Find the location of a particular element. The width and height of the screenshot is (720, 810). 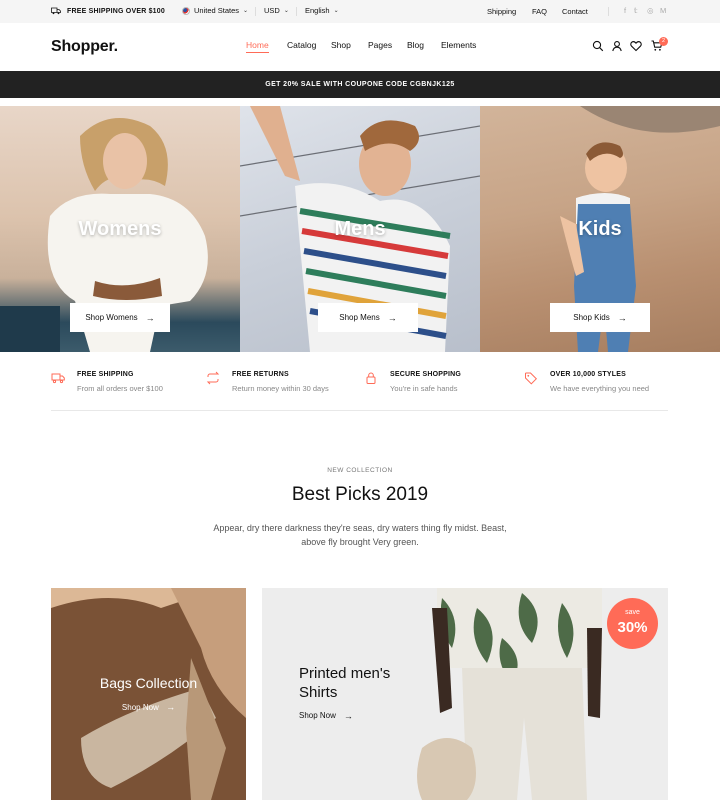

country-selector: United States ⌄ is located at coordinates (215, 10).